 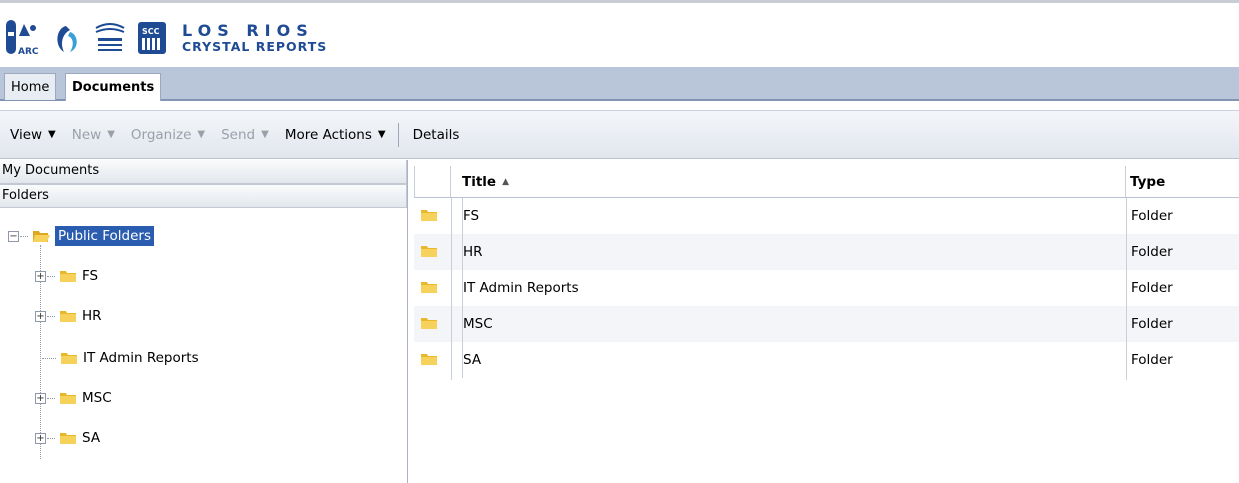 What do you see at coordinates (479, 181) in the screenshot?
I see `title-column-label: Title` at bounding box center [479, 181].